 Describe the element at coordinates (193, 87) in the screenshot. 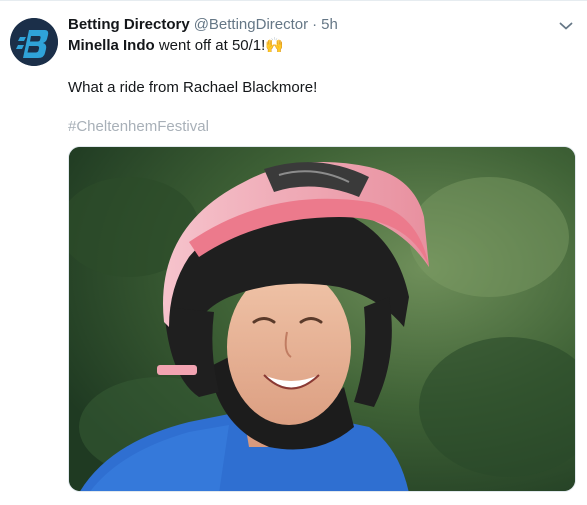

I see `tweet-text-line2: What a ride from Rachael Blackmore!` at that location.